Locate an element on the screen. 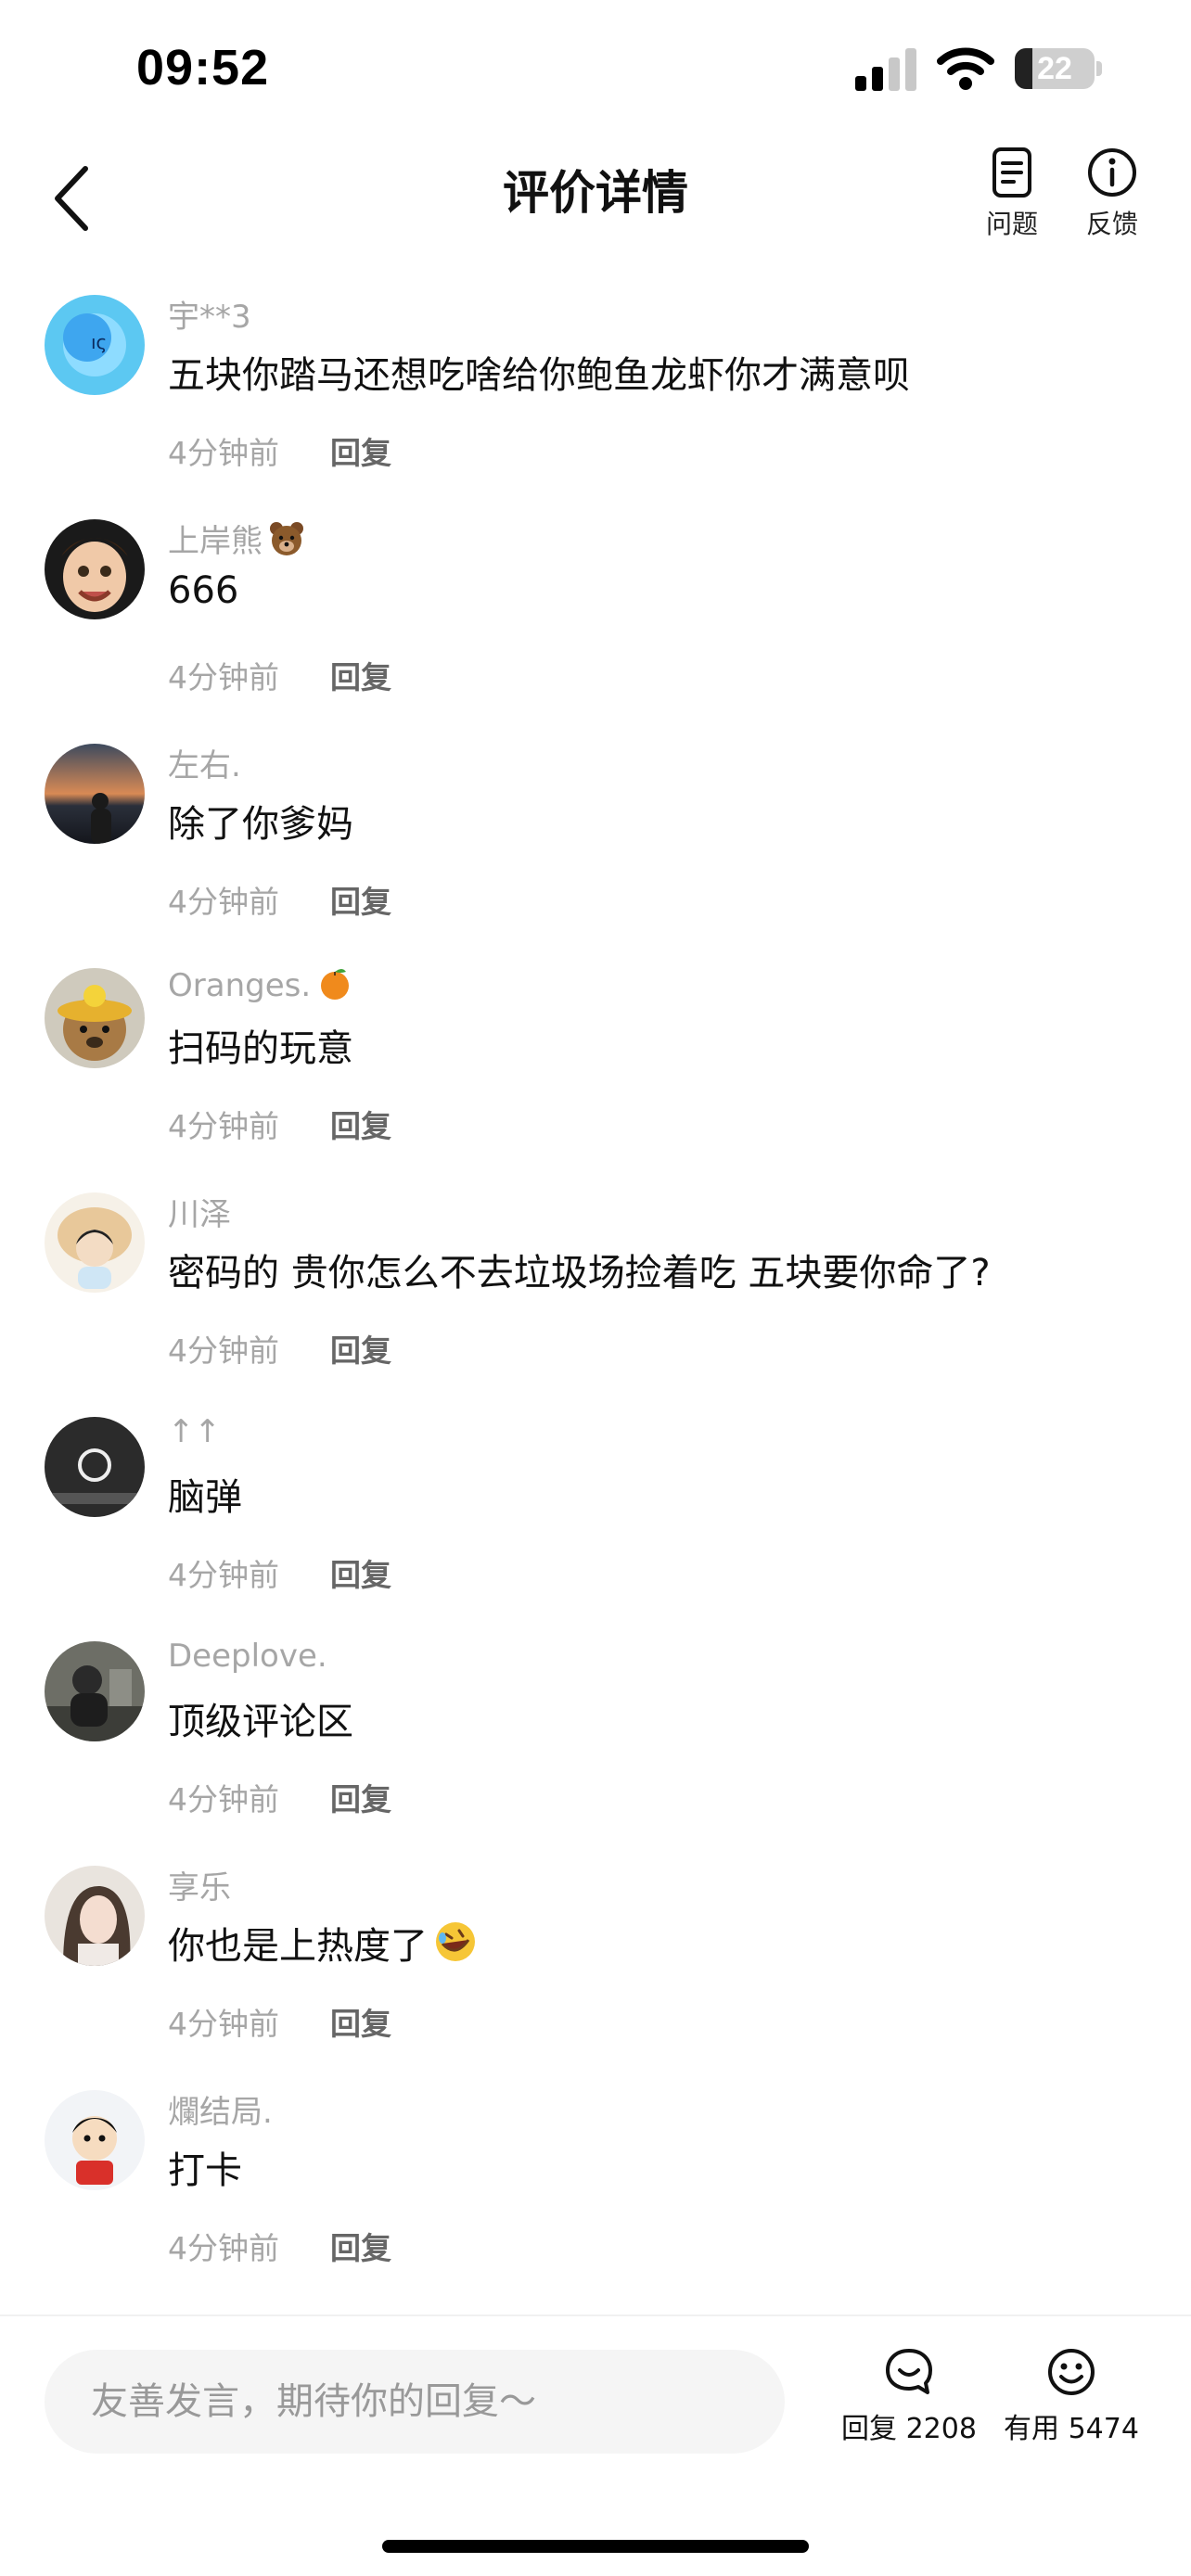 The image size is (1191, 2576). avatar: ıς is located at coordinates (95, 345).